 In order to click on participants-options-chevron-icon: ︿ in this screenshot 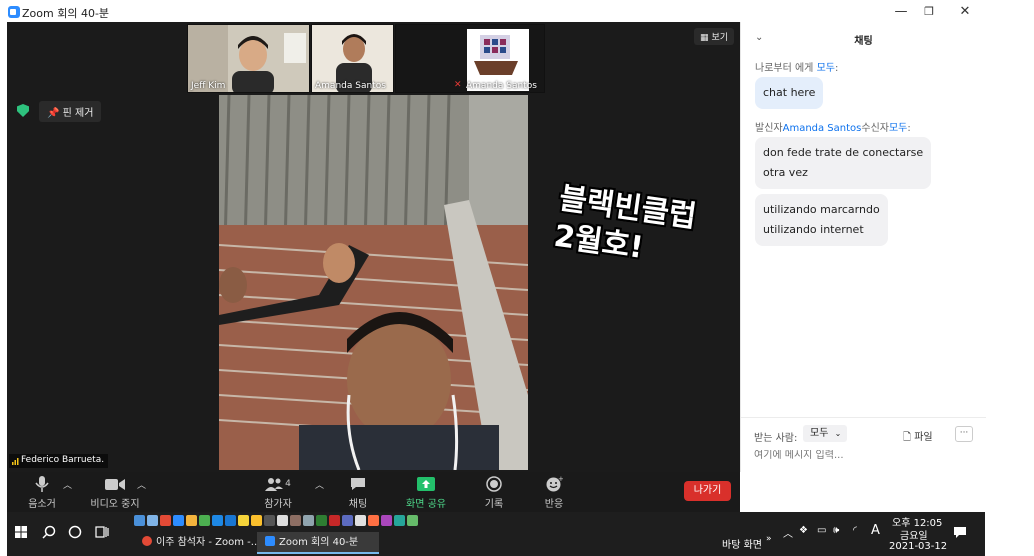, I will do `click(319, 484)`.